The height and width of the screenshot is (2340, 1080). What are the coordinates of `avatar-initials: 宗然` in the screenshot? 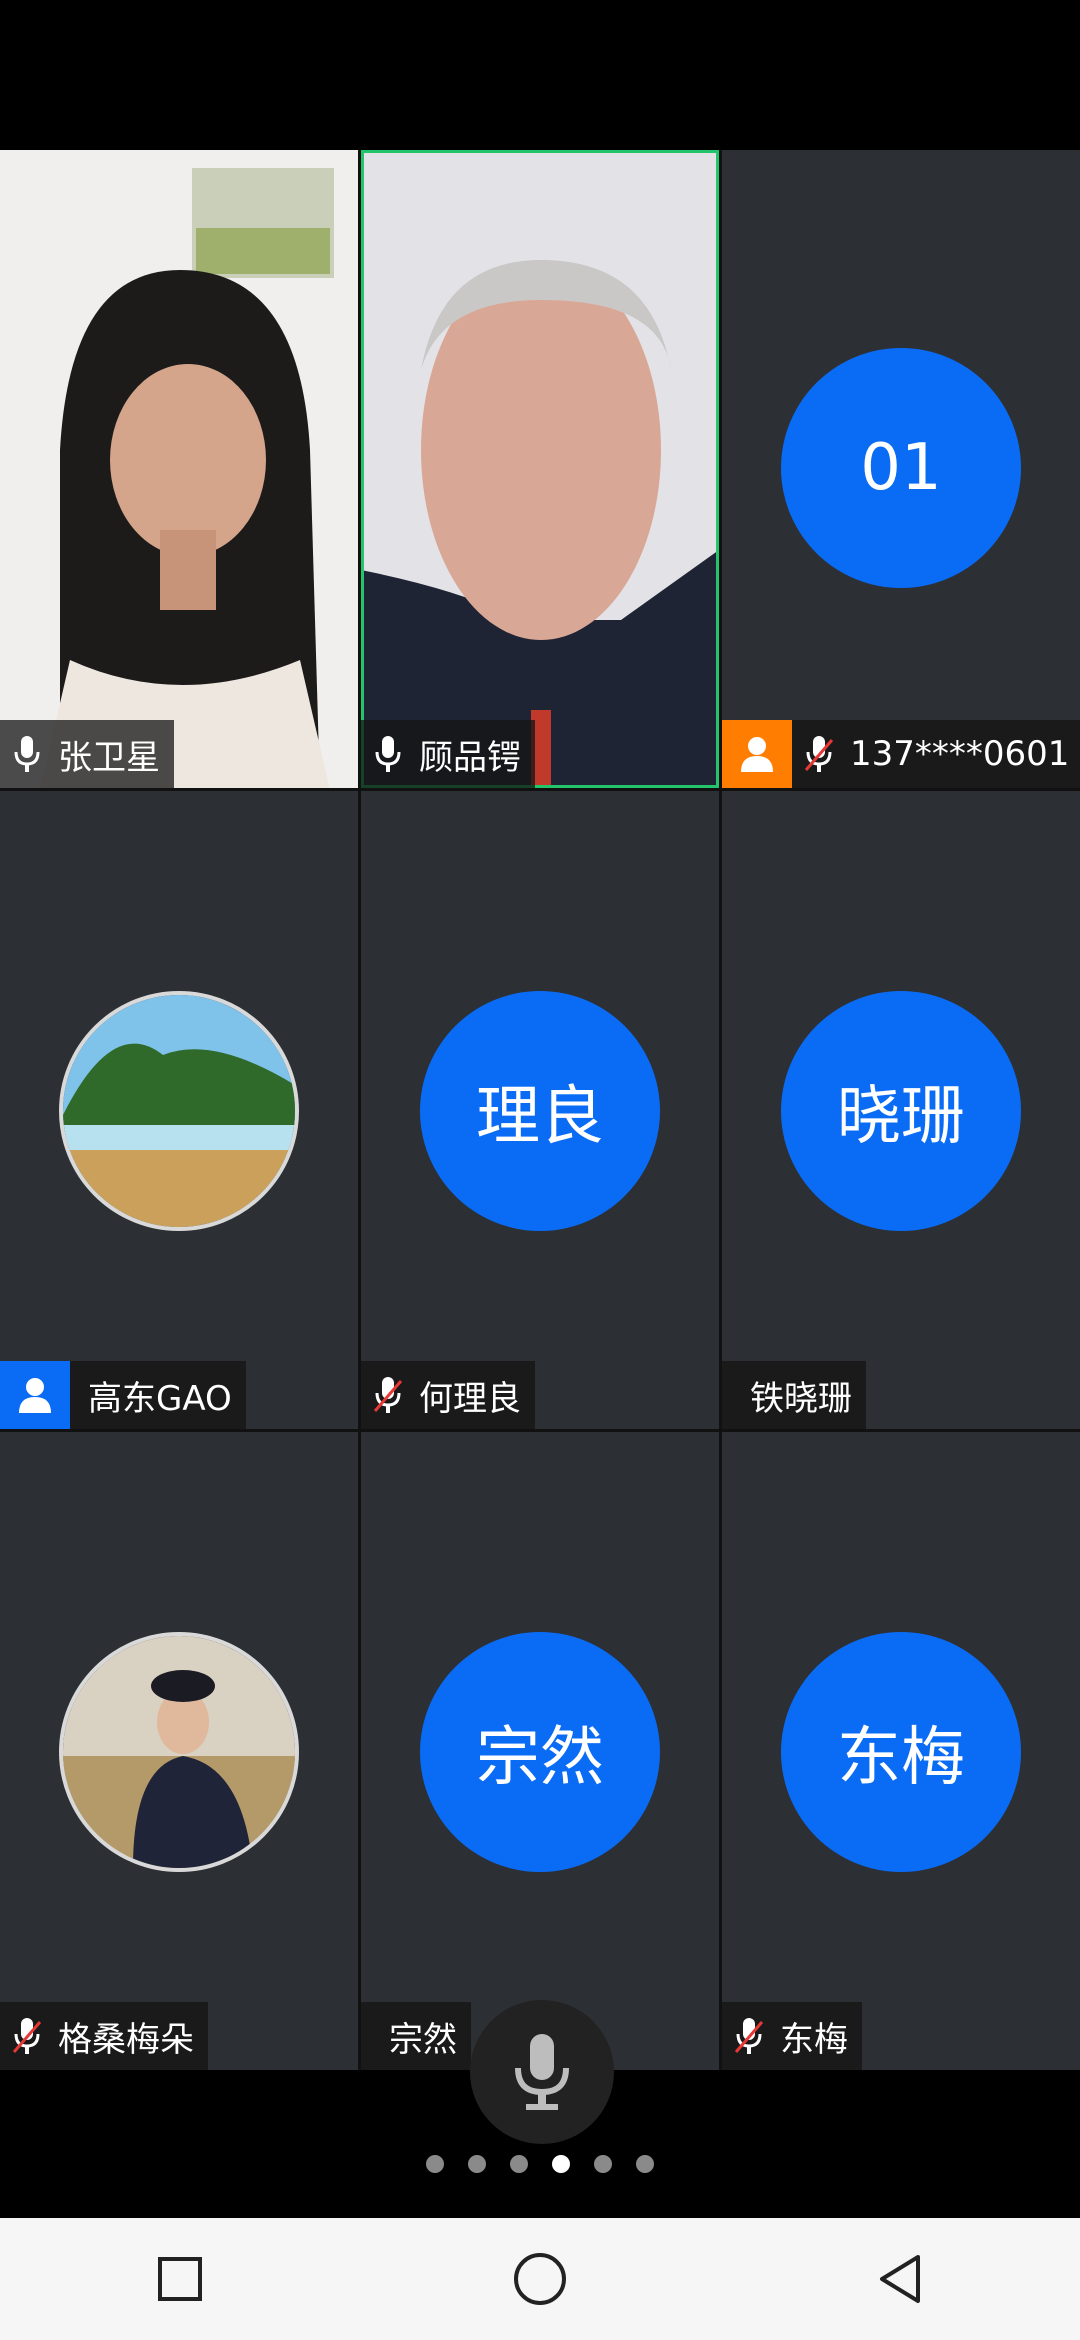 It's located at (540, 1752).